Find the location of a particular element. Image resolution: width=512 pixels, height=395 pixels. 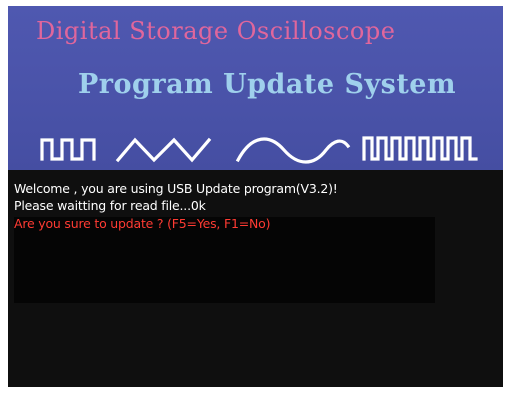

system-title: Program Update System is located at coordinates (267, 84).